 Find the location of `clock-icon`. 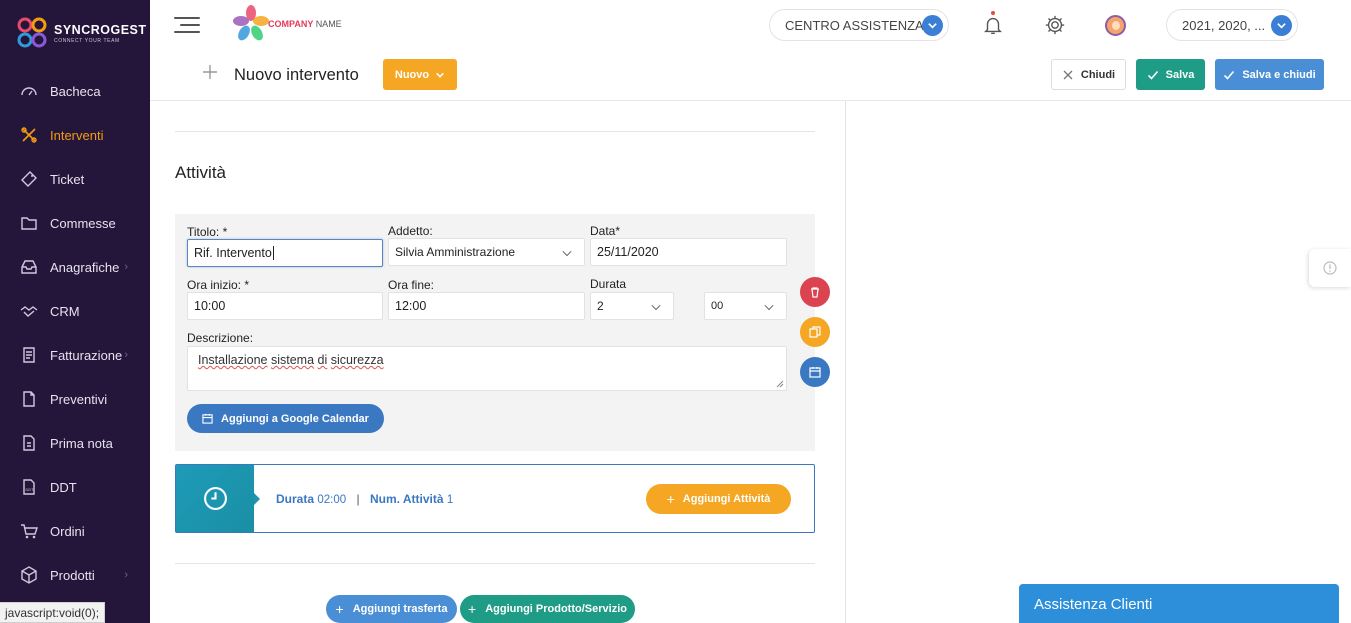

clock-icon is located at coordinates (215, 498).